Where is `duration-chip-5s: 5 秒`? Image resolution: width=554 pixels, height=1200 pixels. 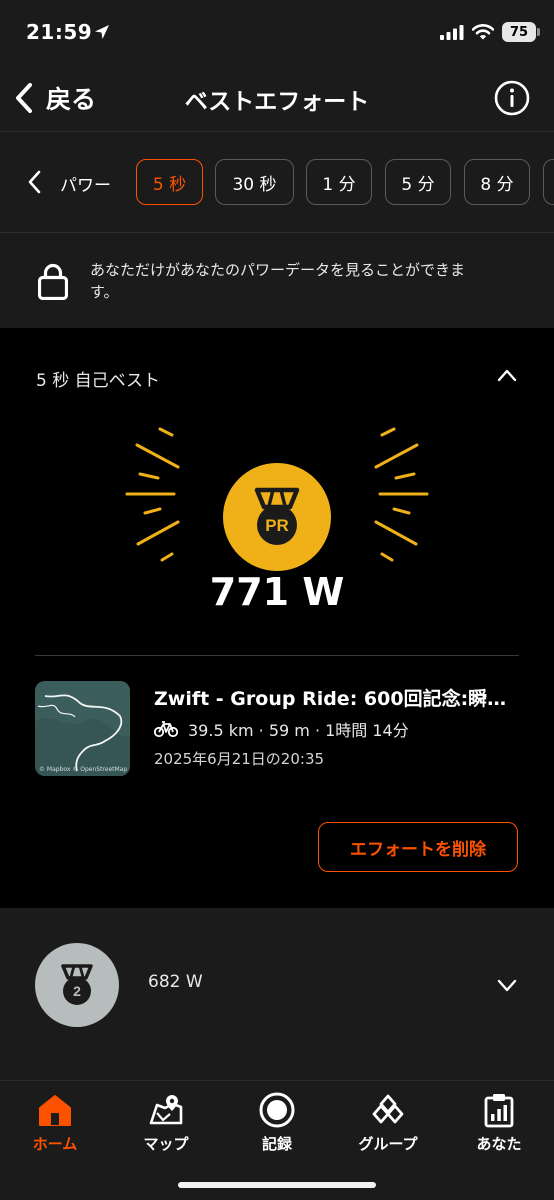
duration-chip-5s: 5 秒 is located at coordinates (169, 182).